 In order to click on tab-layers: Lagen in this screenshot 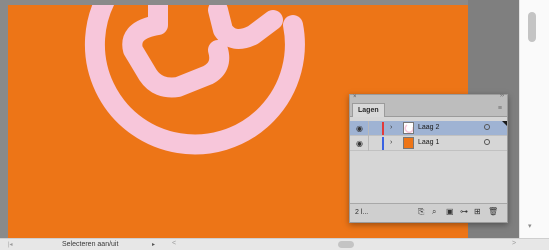, I will do `click(368, 110)`.